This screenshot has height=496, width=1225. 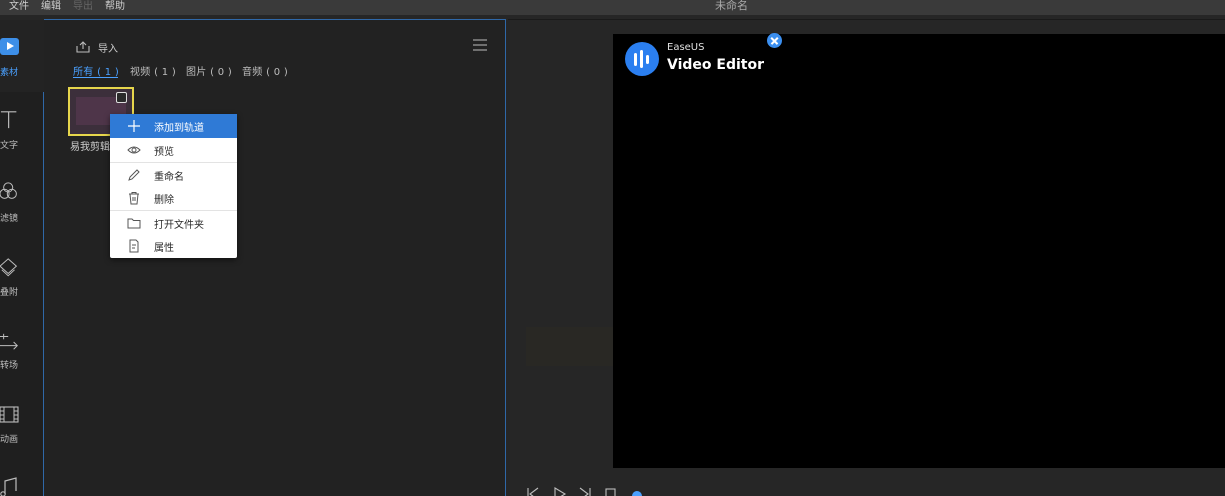 What do you see at coordinates (774, 40) in the screenshot?
I see `close-icon` at bounding box center [774, 40].